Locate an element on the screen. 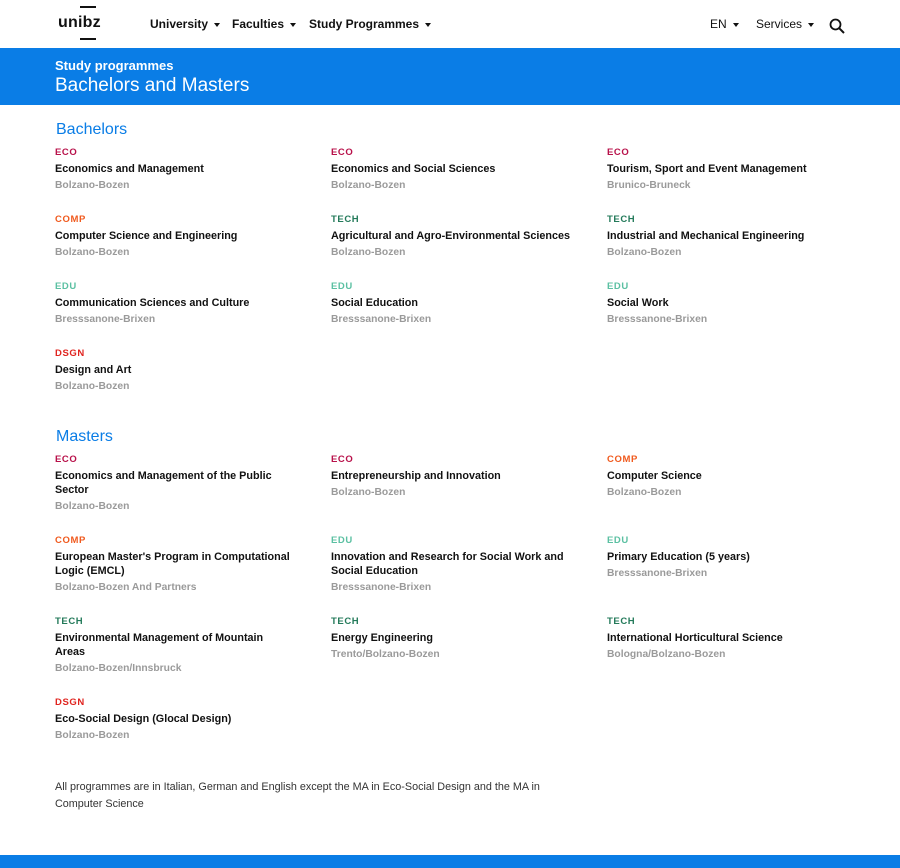  program-name: Primary Education (5 years) is located at coordinates (678, 557).